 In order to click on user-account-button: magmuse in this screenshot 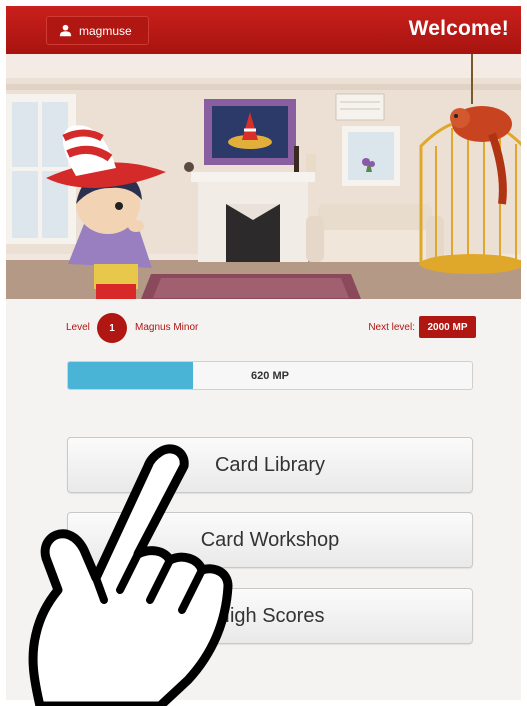, I will do `click(97, 30)`.